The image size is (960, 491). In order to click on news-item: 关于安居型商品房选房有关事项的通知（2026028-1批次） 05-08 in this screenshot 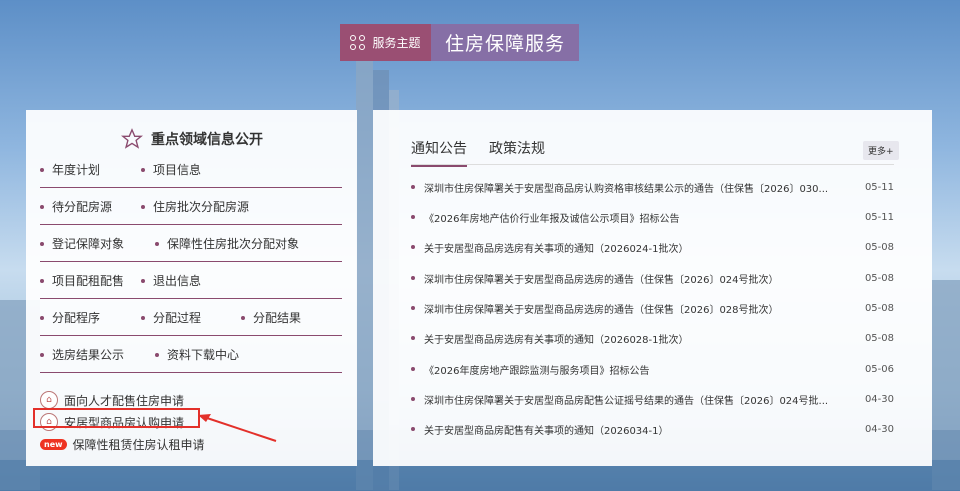, I will do `click(652, 338)`.